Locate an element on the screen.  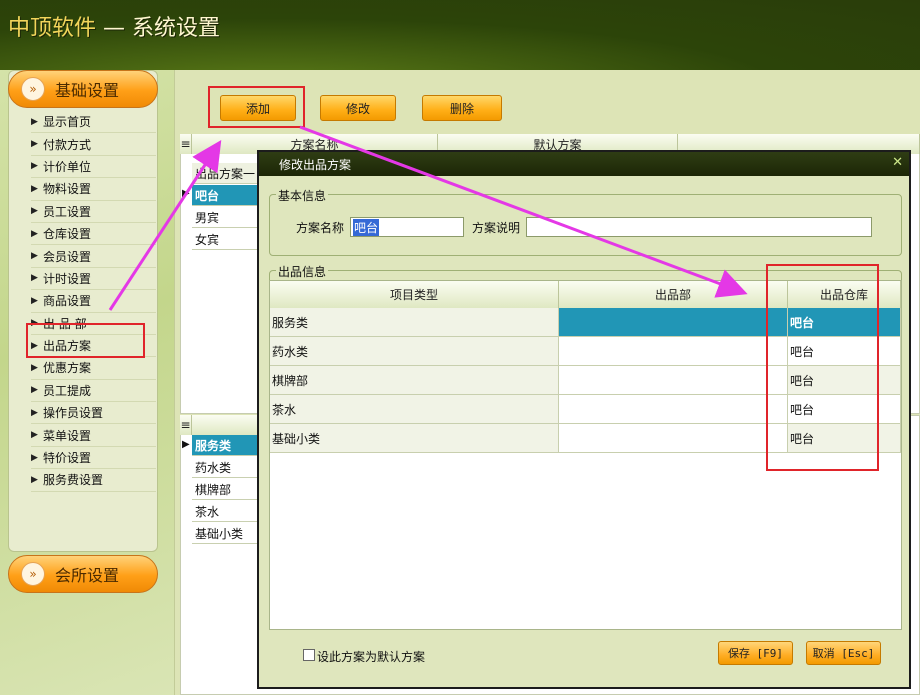
sidebar-item-staff: ▶ 员工设置 is located at coordinates (93, 212).